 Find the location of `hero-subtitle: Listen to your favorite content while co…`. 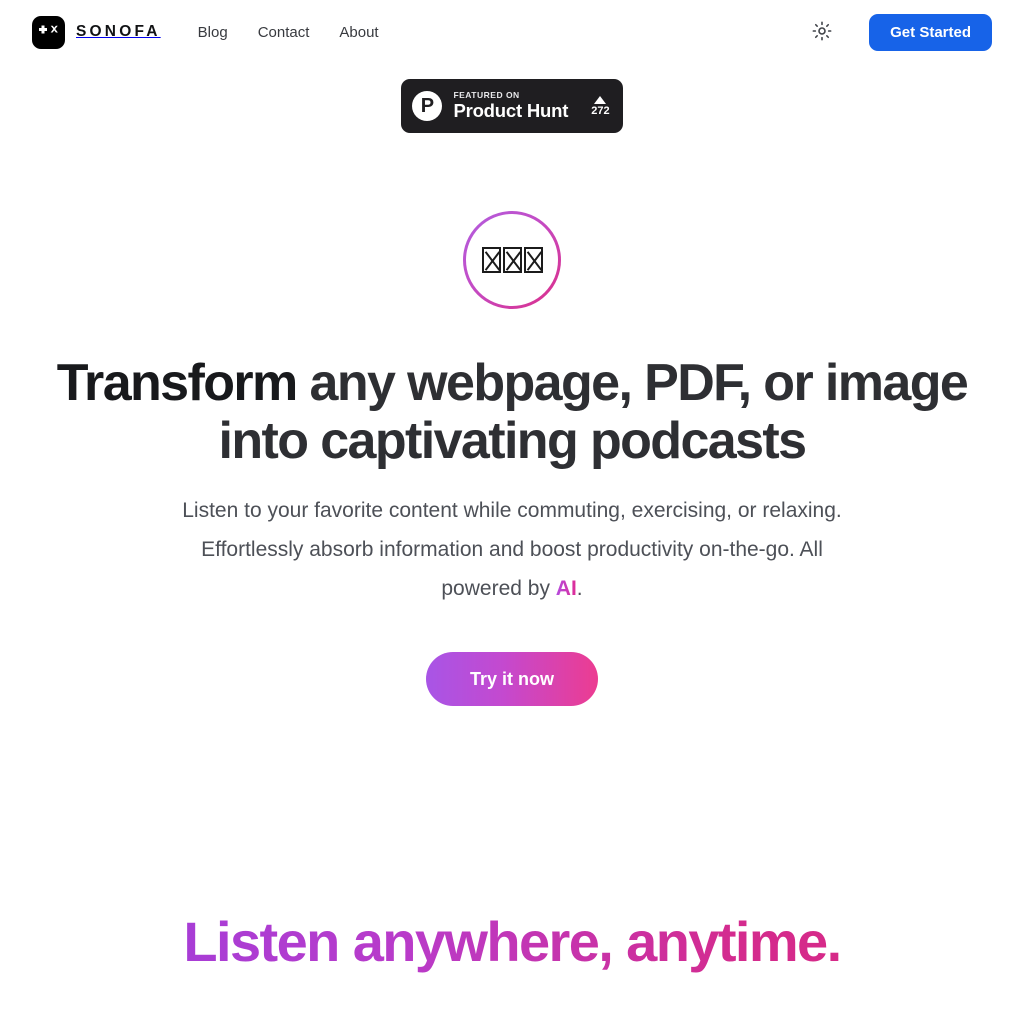

hero-subtitle: Listen to your favorite content while co… is located at coordinates (512, 550).